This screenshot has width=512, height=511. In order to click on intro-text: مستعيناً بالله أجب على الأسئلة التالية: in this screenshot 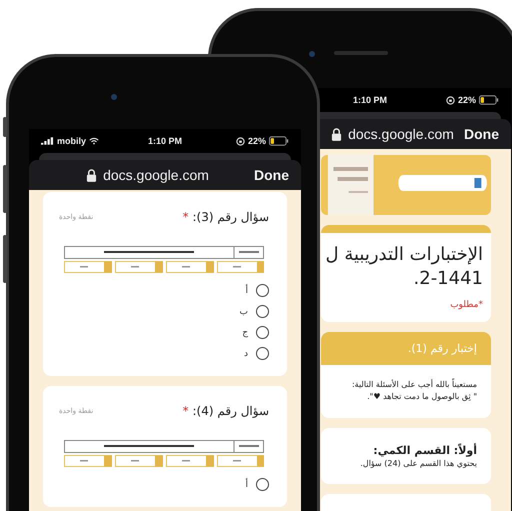, I will do `click(413, 384)`.